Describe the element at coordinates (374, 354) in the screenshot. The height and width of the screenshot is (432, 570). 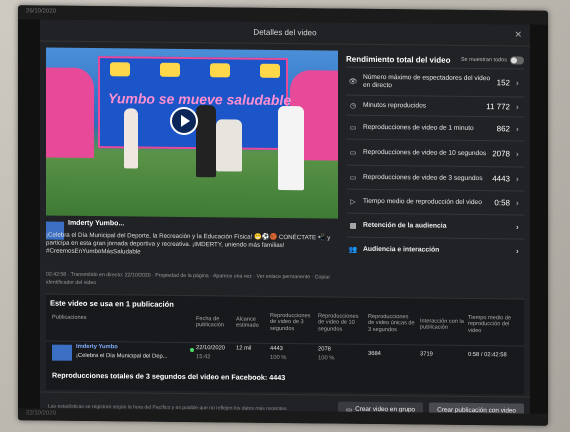
I see `row-unique: 3684` at that location.